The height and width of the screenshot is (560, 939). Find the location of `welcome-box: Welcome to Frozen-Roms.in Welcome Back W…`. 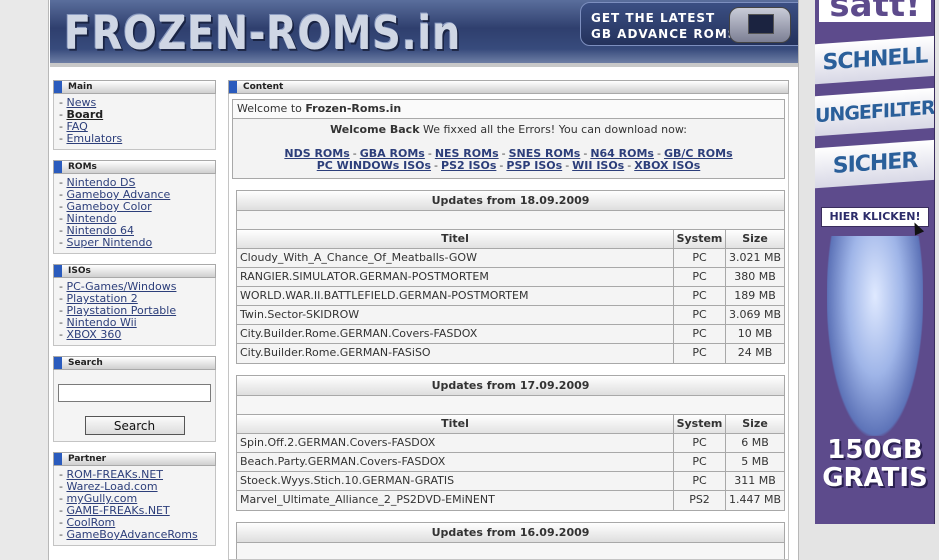

welcome-box: Welcome to Frozen-Roms.in Welcome Back W… is located at coordinates (508, 139).